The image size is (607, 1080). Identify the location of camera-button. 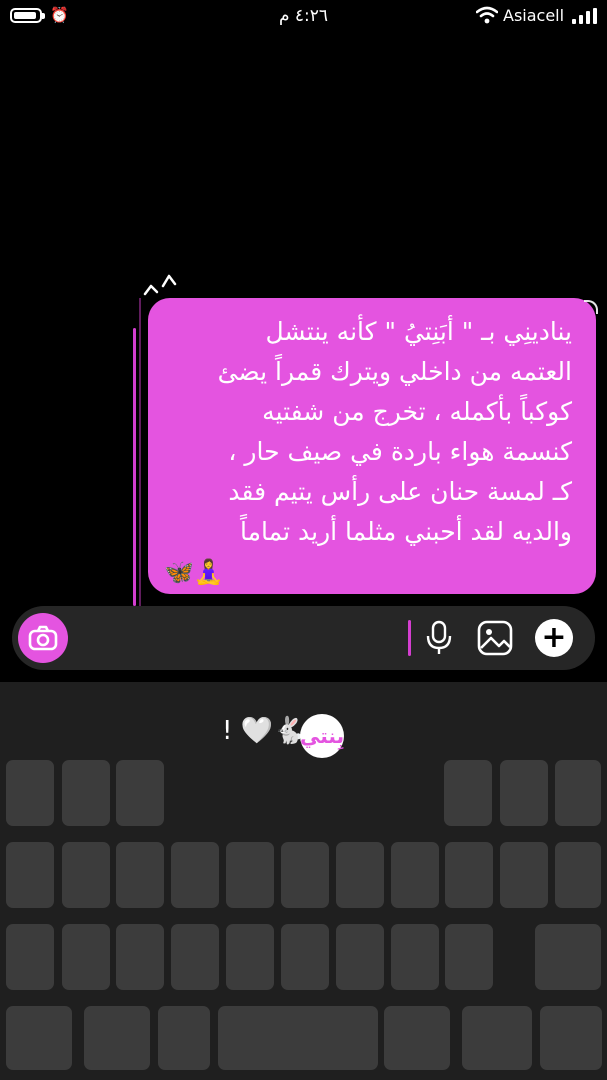
(43, 638).